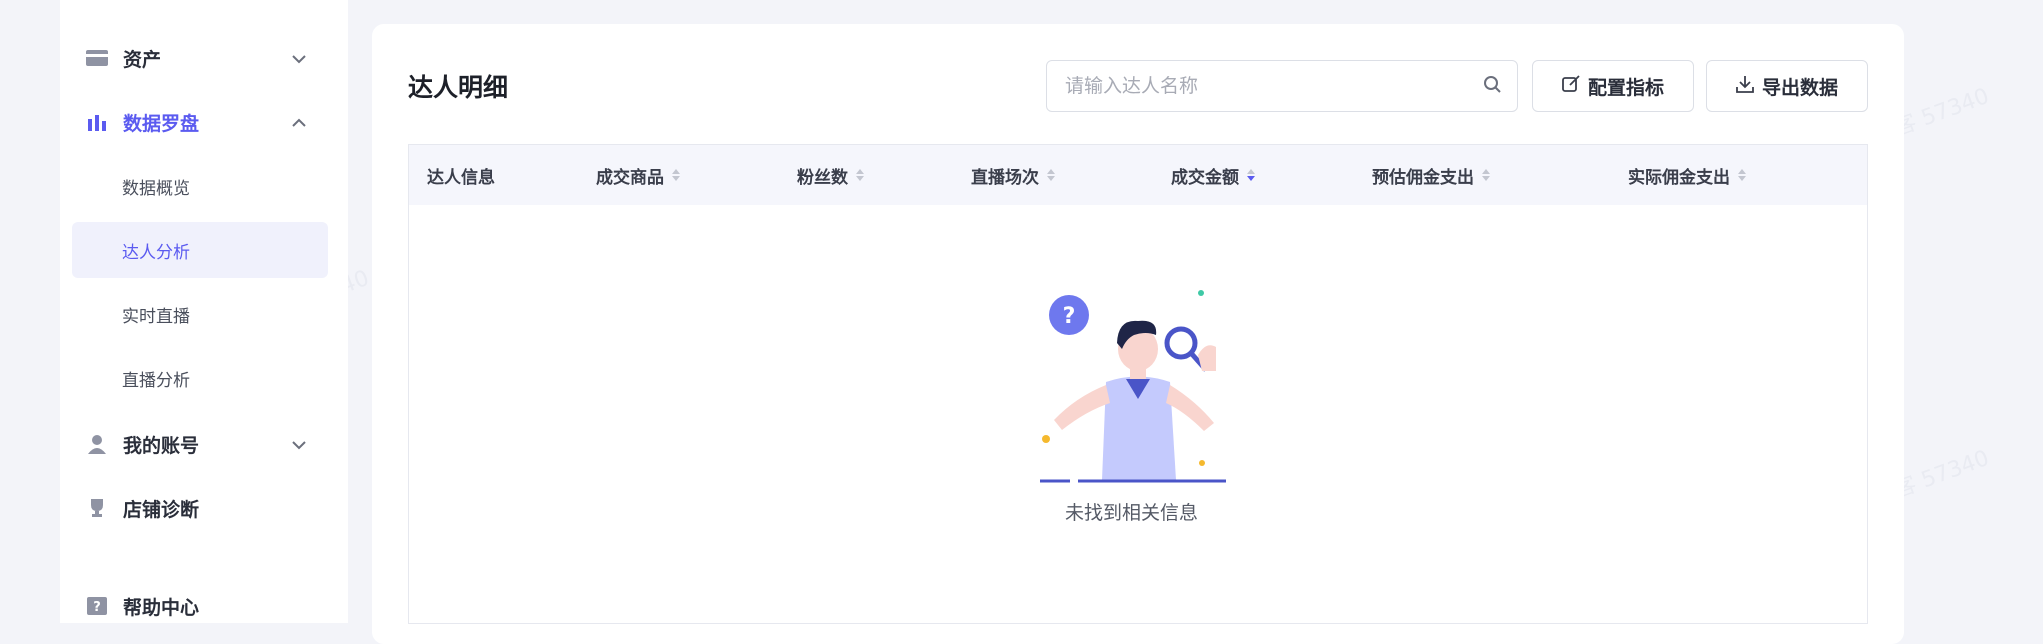 The width and height of the screenshot is (2043, 644). Describe the element at coordinates (1132, 513) in the screenshot. I see `empty-state-text: 未找到相关信息` at that location.